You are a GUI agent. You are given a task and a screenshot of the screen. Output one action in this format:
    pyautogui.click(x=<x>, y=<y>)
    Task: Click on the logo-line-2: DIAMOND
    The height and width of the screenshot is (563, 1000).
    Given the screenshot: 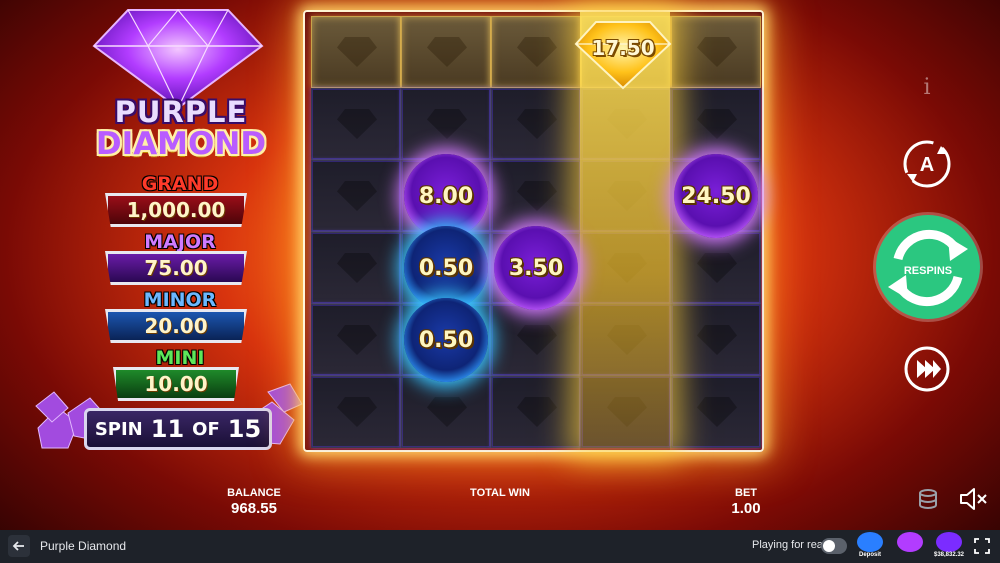 What is the action you would take?
    pyautogui.click(x=181, y=144)
    